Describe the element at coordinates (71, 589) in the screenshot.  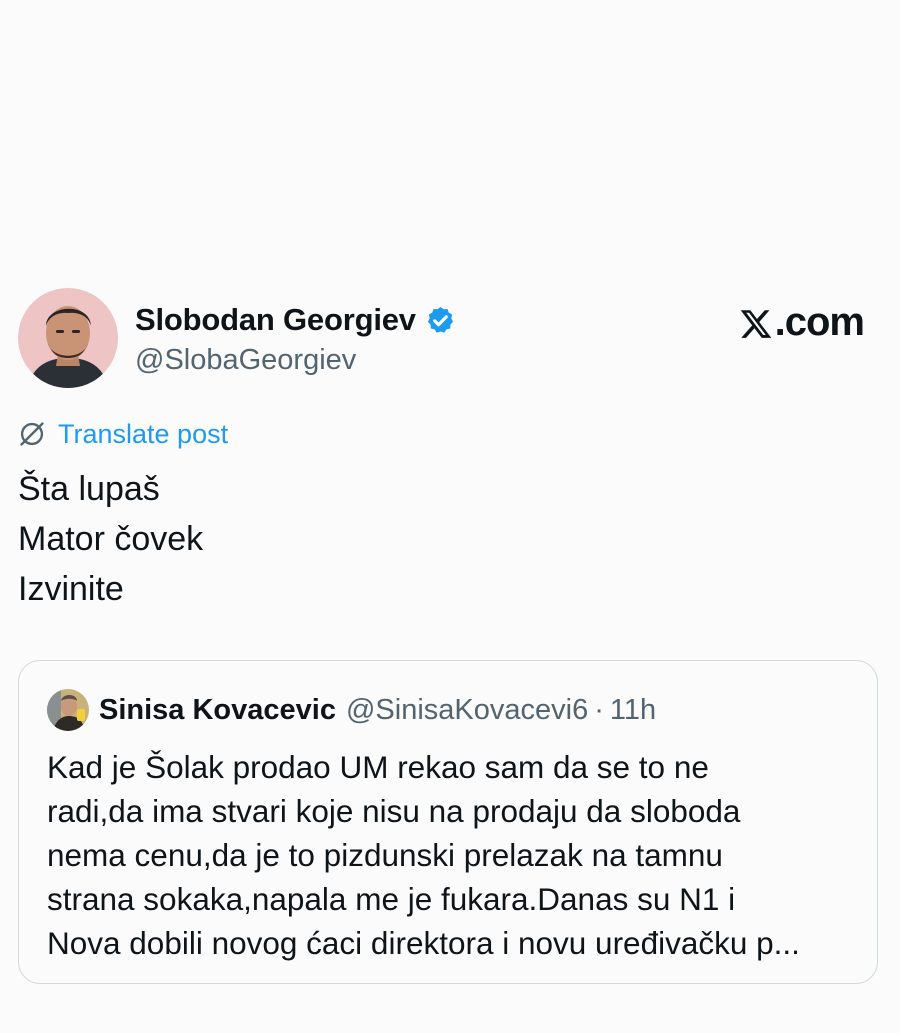
I see `post-text-line: Izvinite` at that location.